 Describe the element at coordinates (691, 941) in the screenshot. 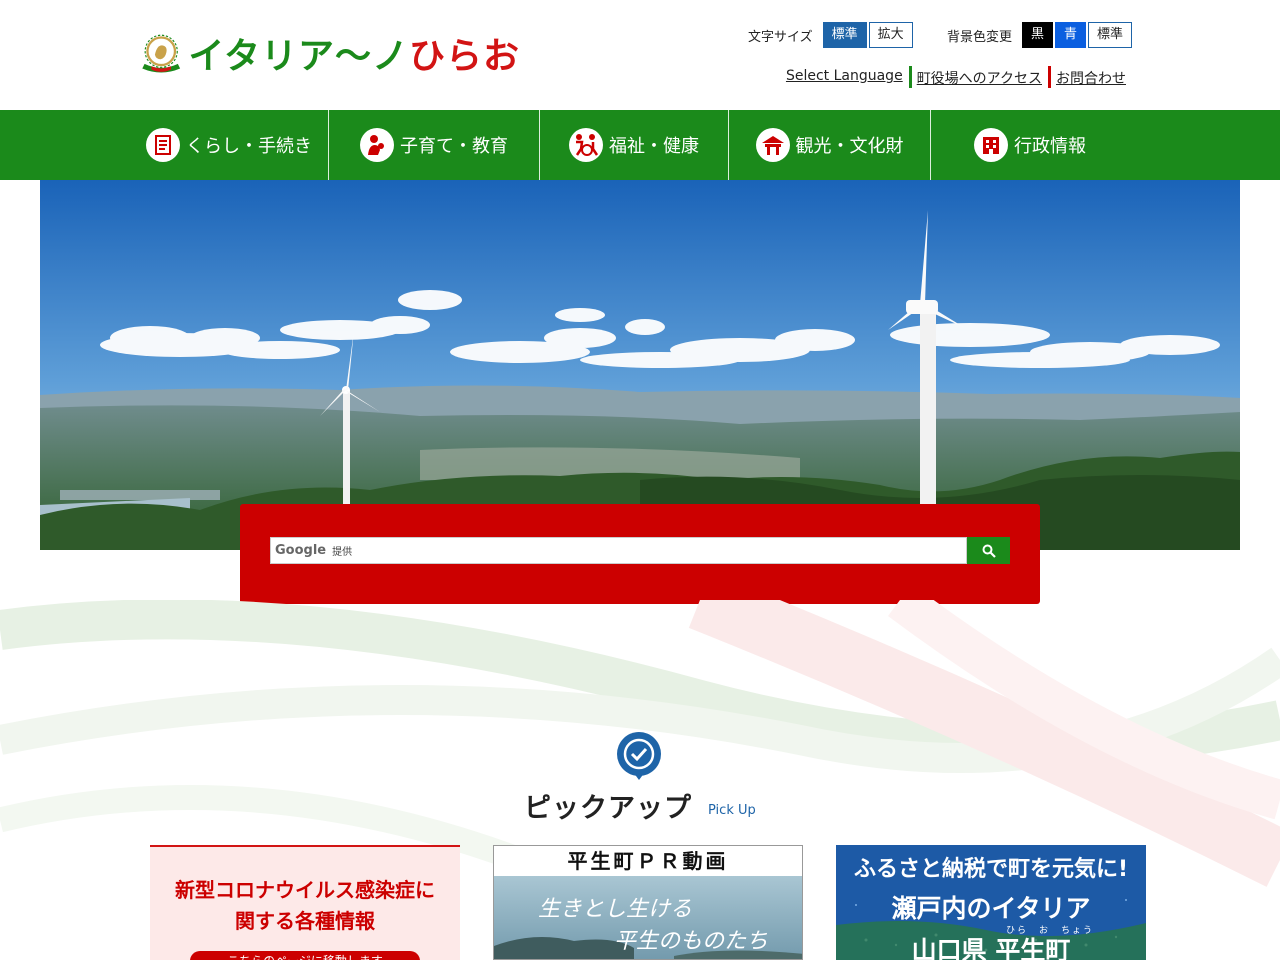

I see `pr-video-caption-2: 平生のものたち` at that location.